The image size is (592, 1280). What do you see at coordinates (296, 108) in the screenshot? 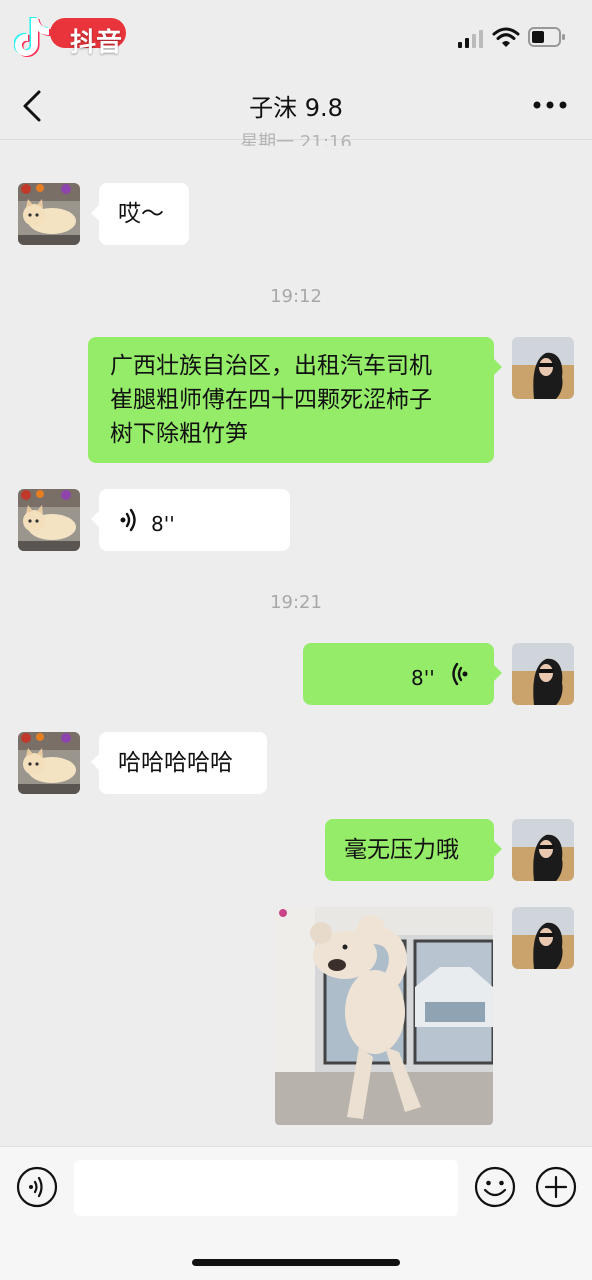
I see `chat-title: 子沫 9.8` at bounding box center [296, 108].